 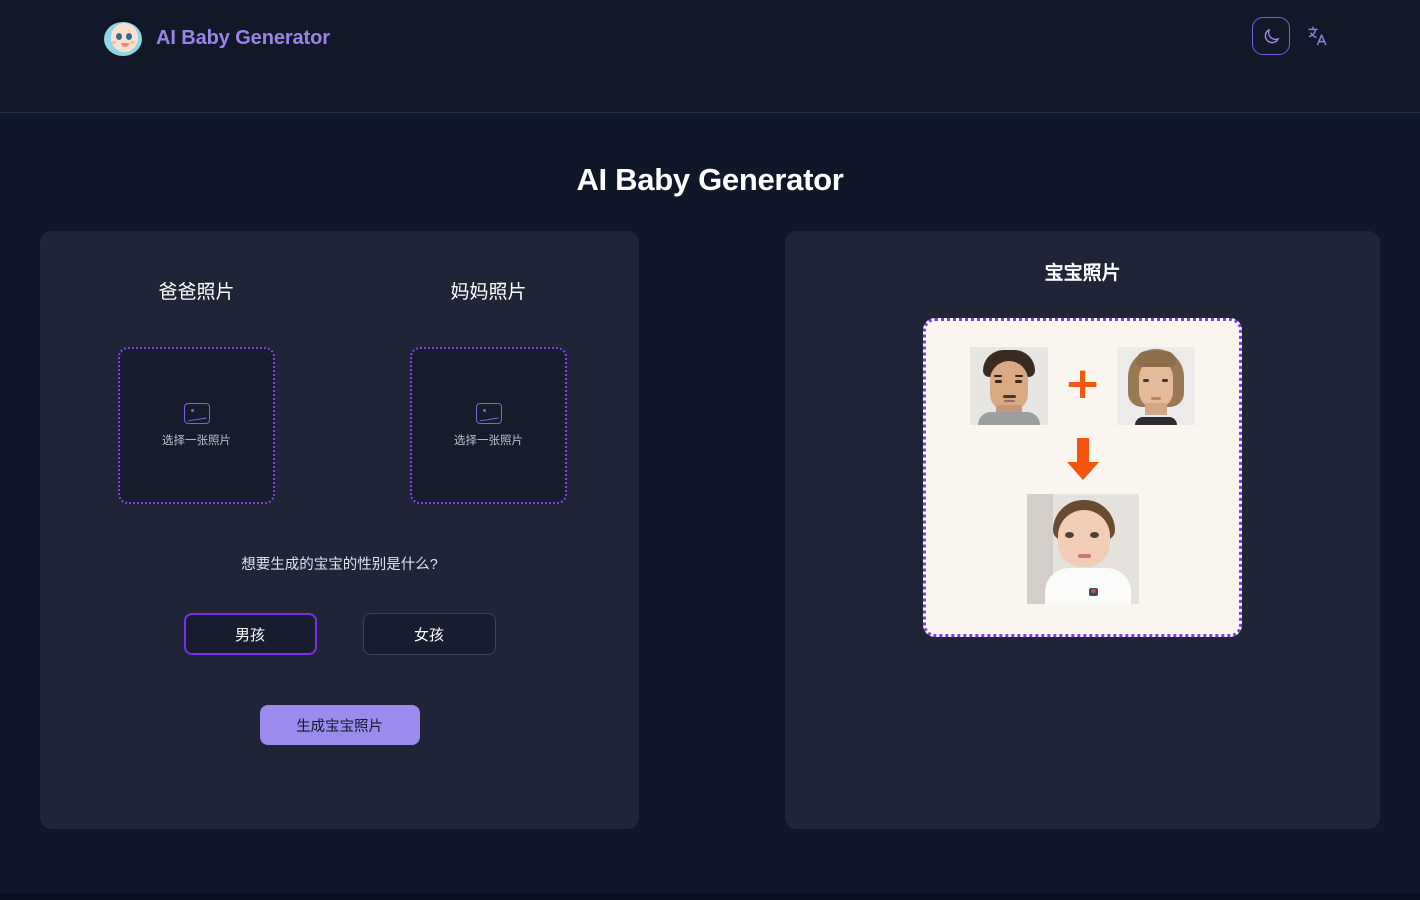 I want to click on father-dropzone-text: 选择一张照片, so click(x=196, y=441).